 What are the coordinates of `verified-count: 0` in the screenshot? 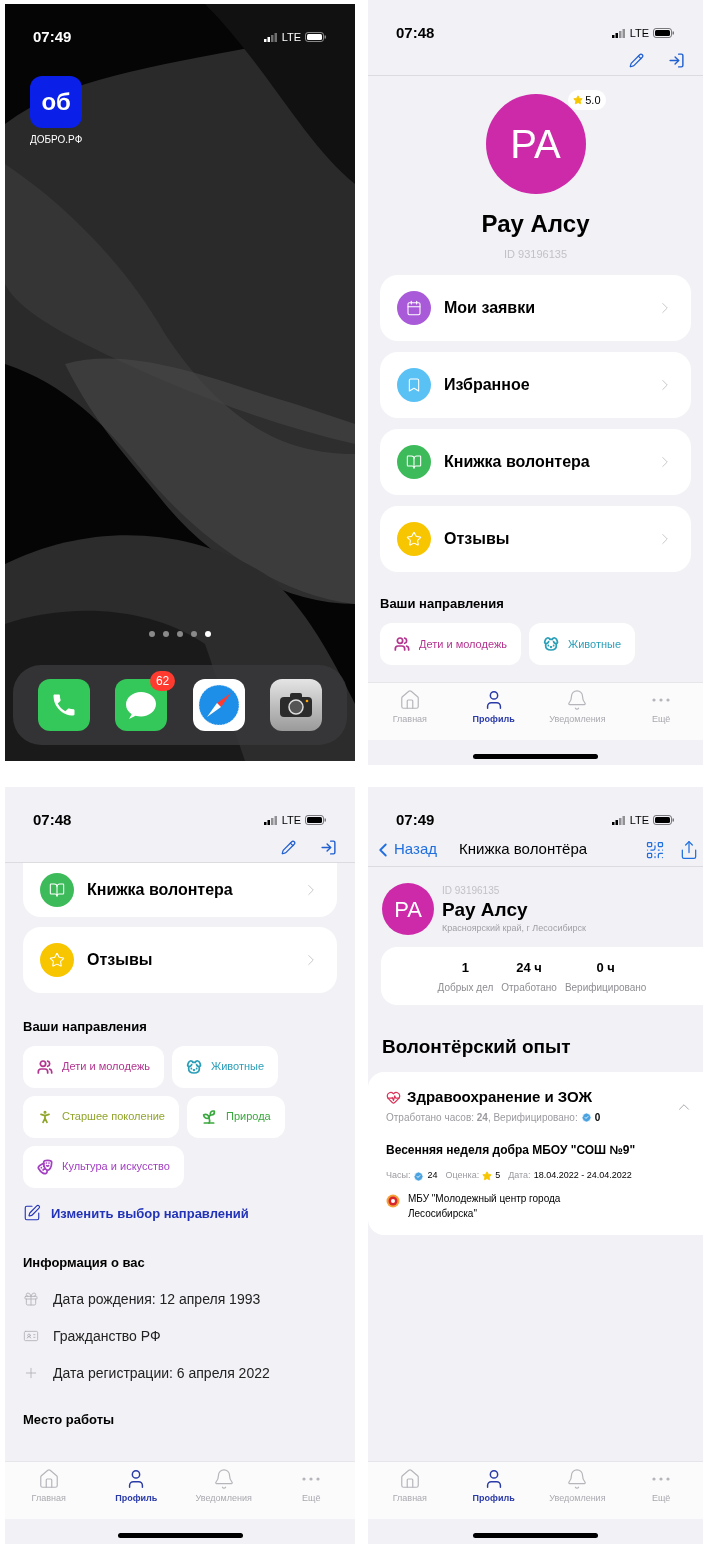 It's located at (597, 1118).